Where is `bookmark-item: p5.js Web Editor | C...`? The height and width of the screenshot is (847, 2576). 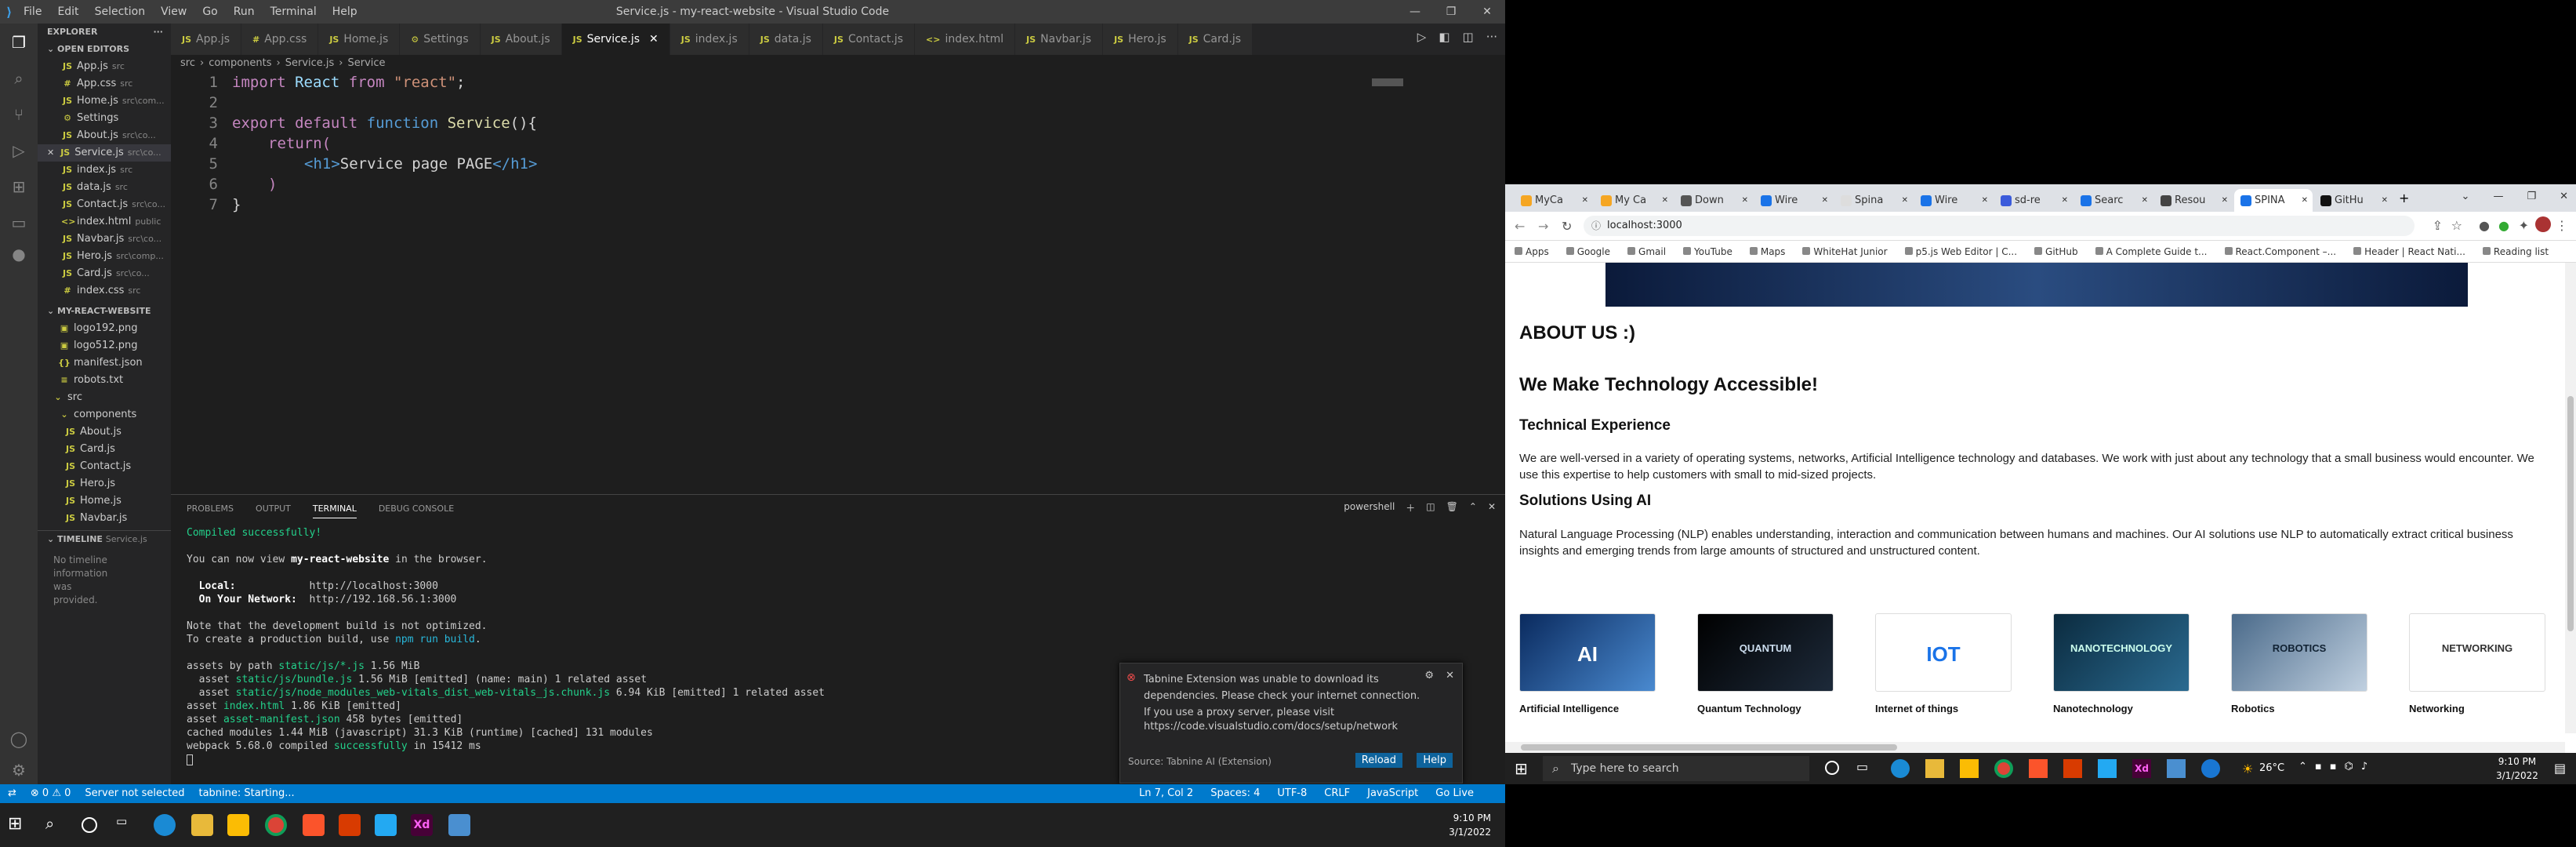 bookmark-item: p5.js Web Editor | C... is located at coordinates (1961, 251).